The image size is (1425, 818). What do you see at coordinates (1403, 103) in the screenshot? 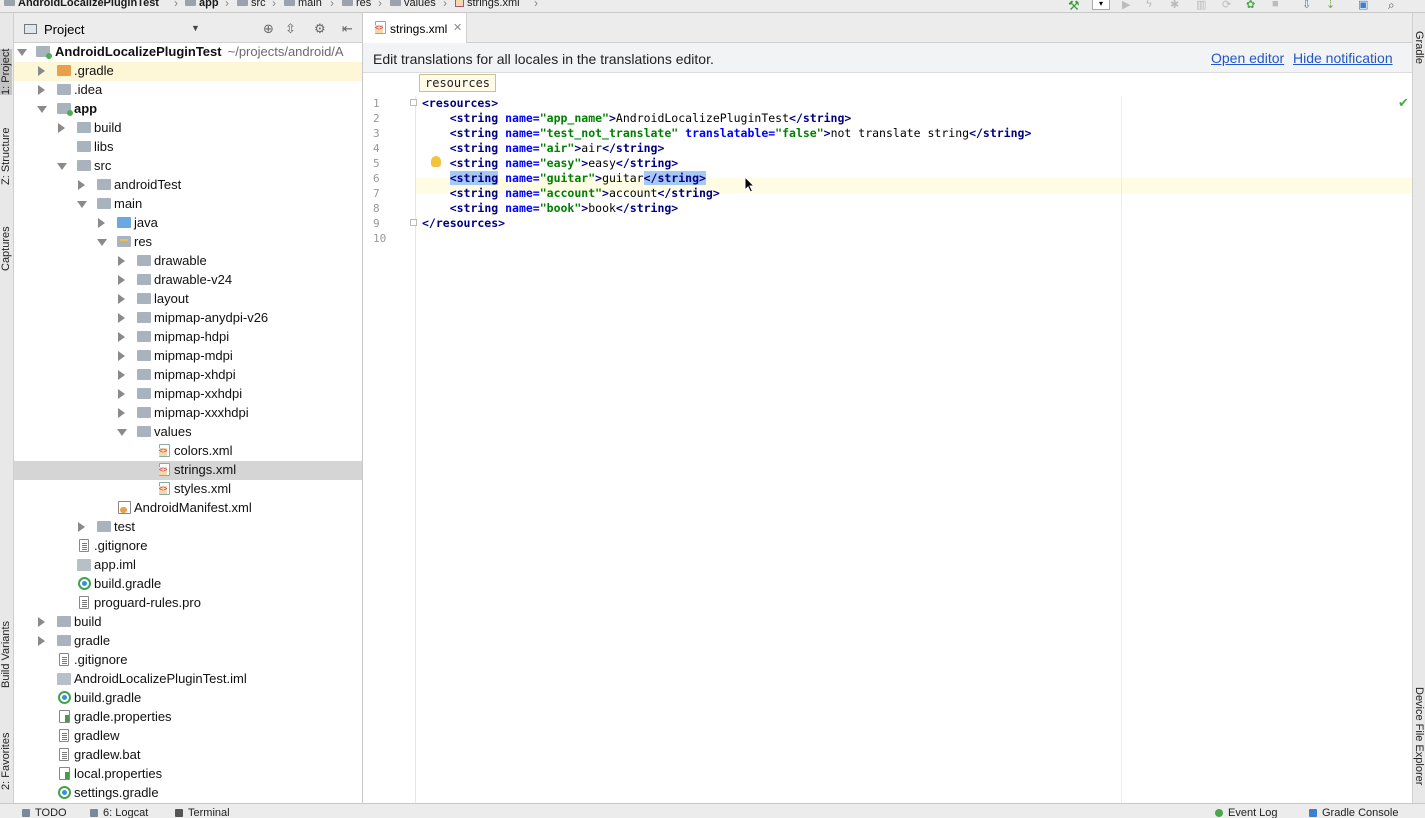
I see `inspection-ok-check-icon: ✔` at bounding box center [1403, 103].